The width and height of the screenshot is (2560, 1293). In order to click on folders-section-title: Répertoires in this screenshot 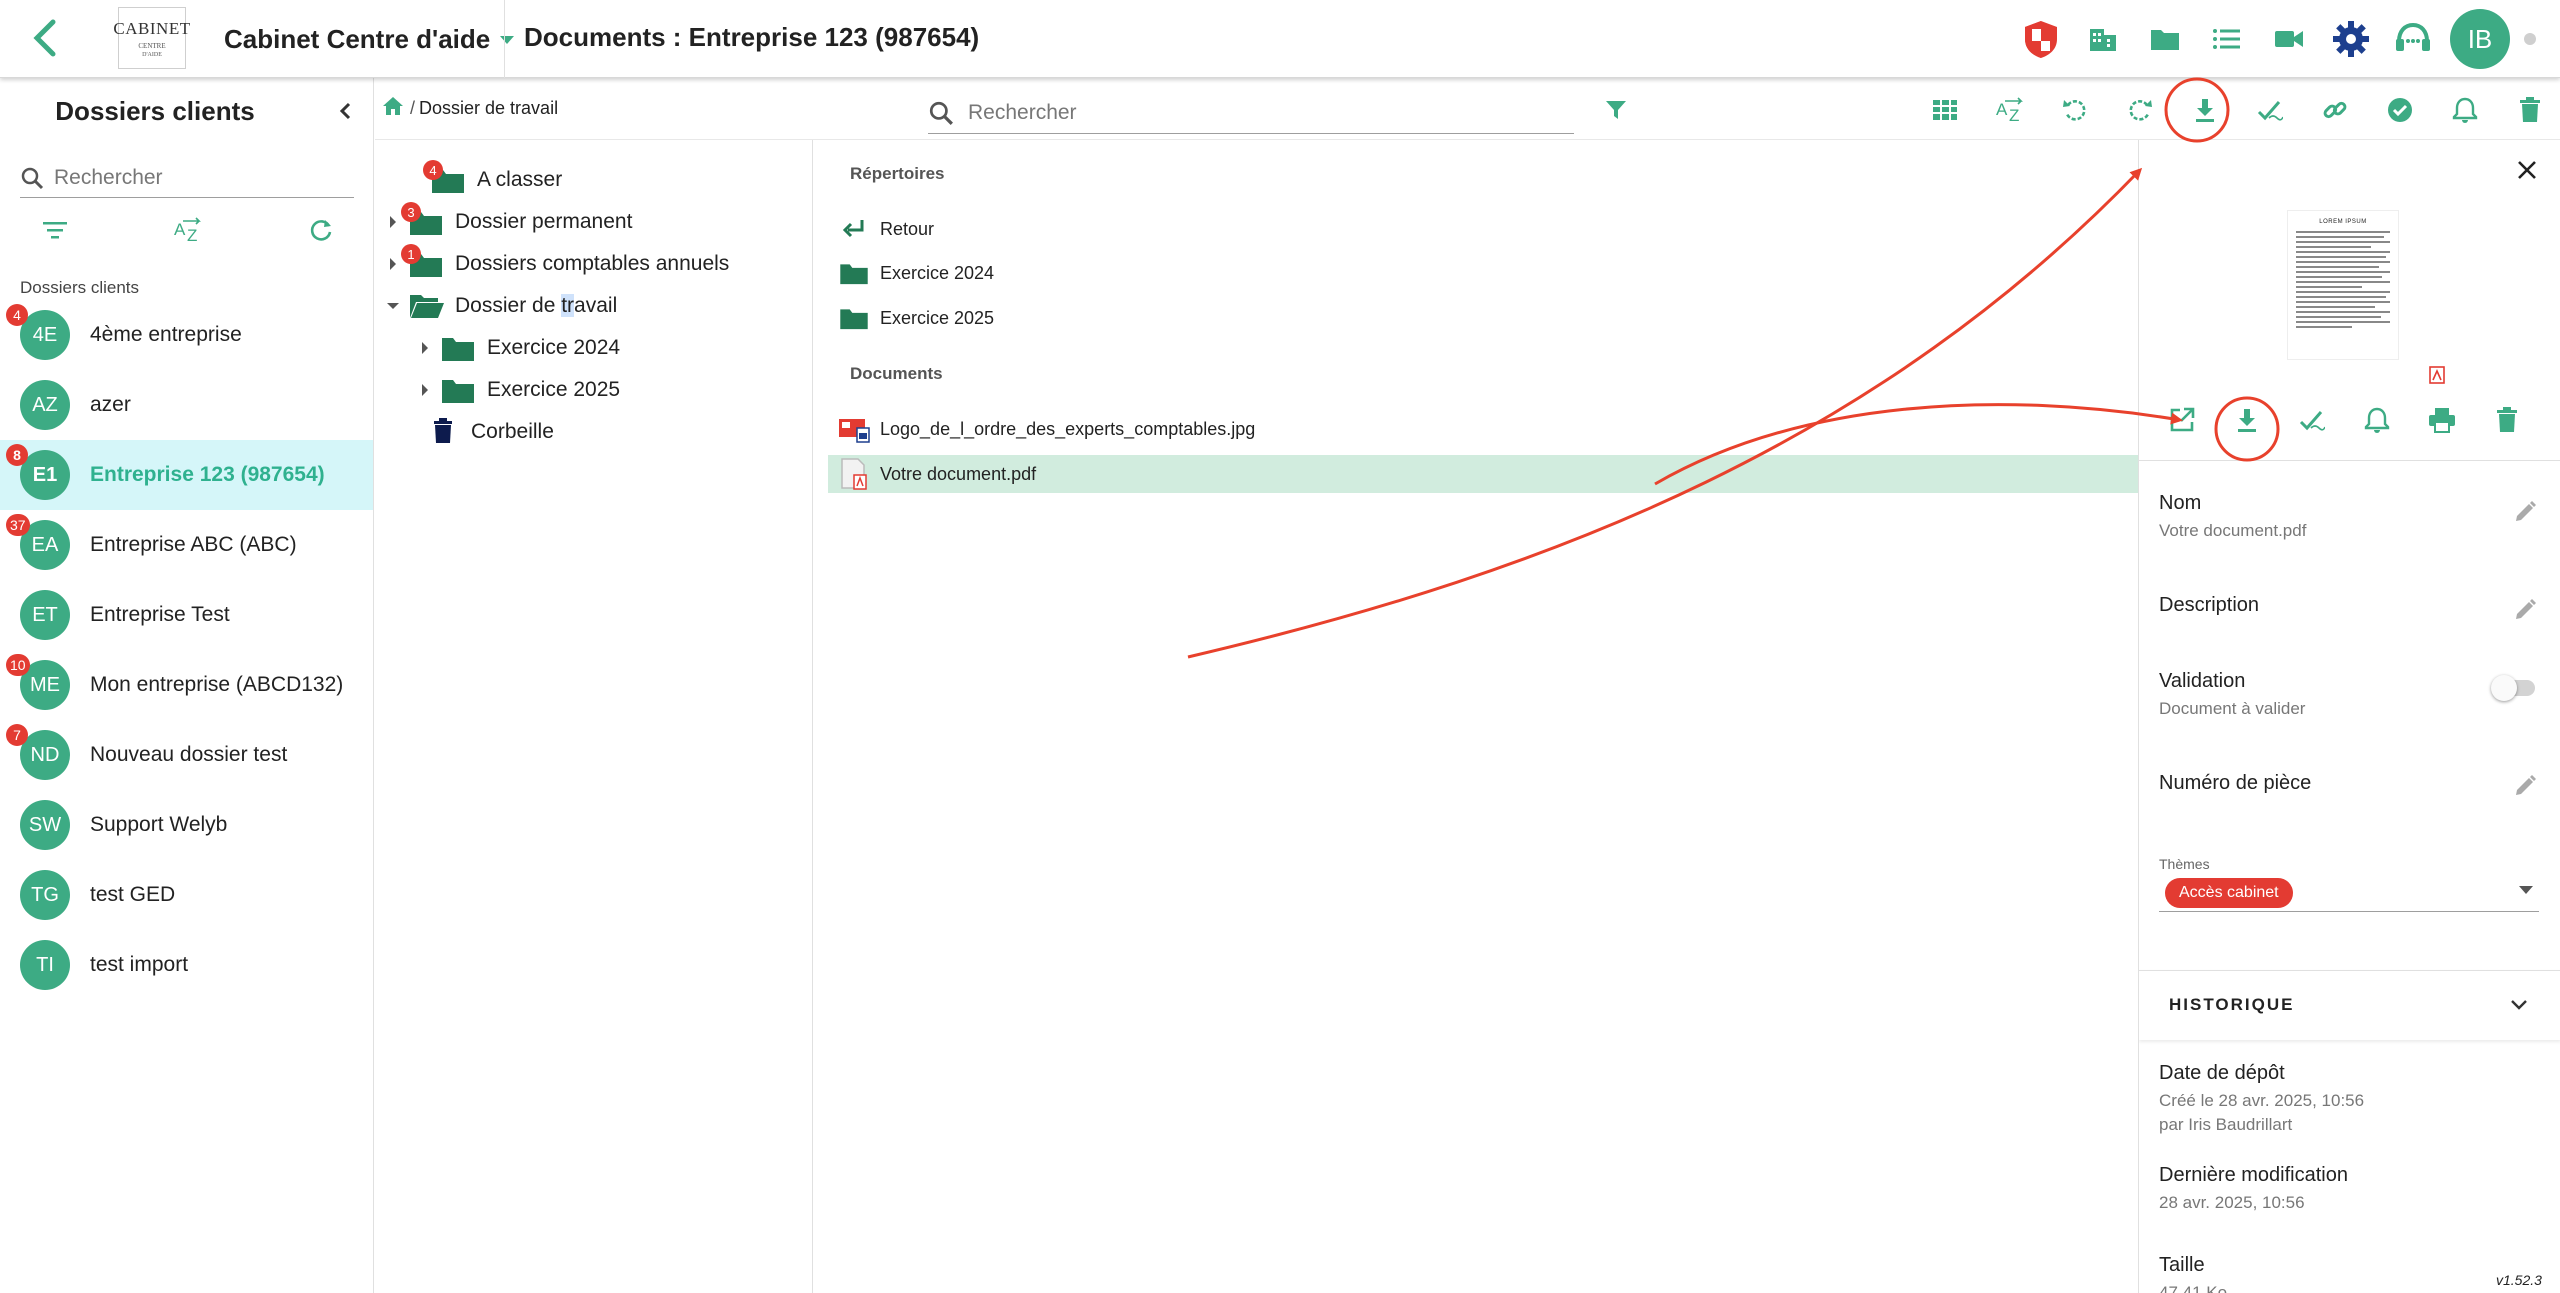, I will do `click(897, 173)`.